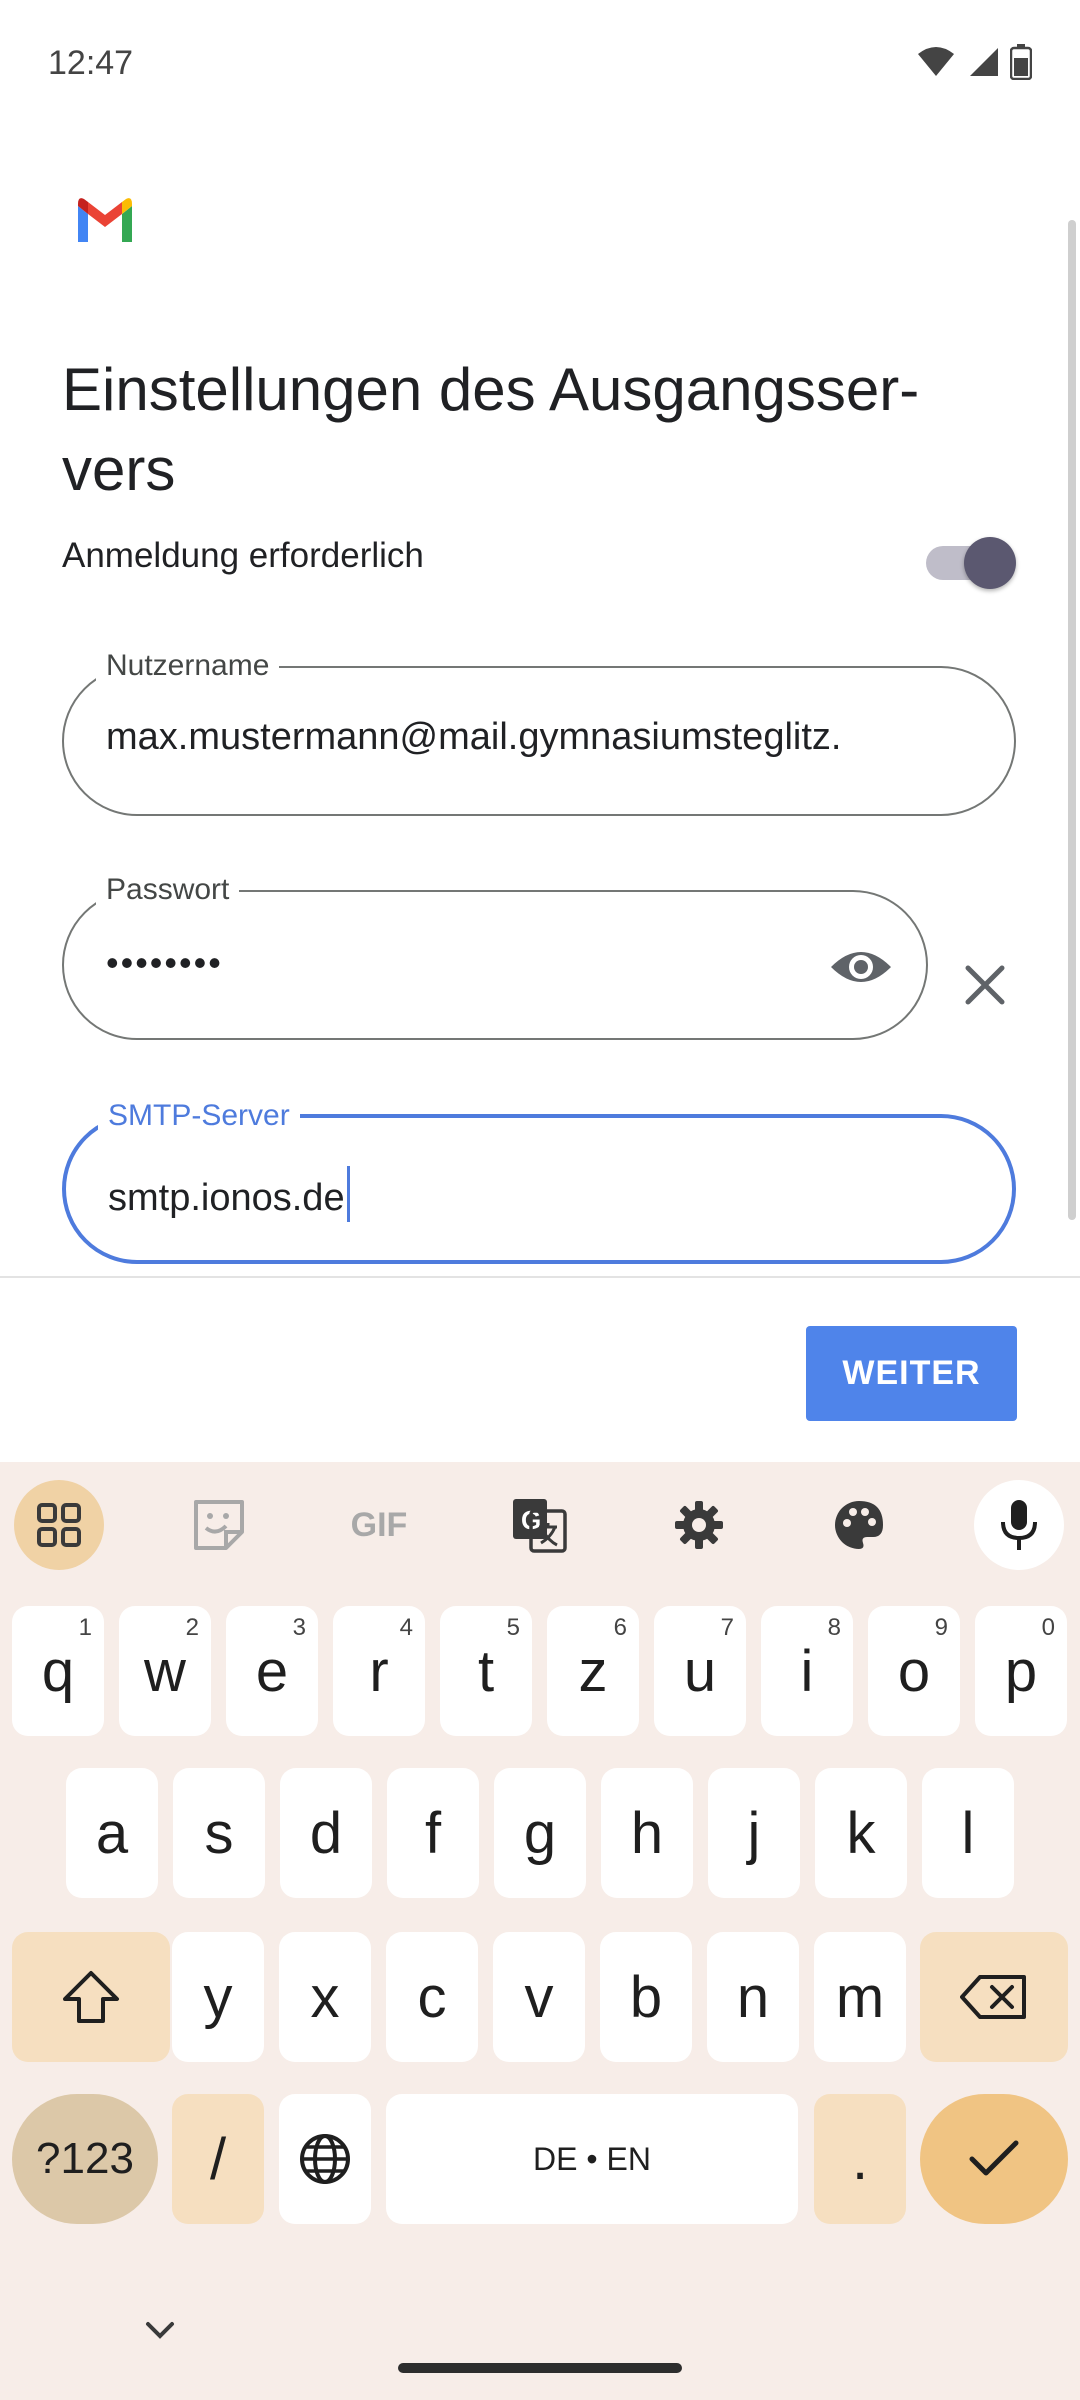 The image size is (1080, 2400). What do you see at coordinates (219, 1833) in the screenshot?
I see `key-s: s` at bounding box center [219, 1833].